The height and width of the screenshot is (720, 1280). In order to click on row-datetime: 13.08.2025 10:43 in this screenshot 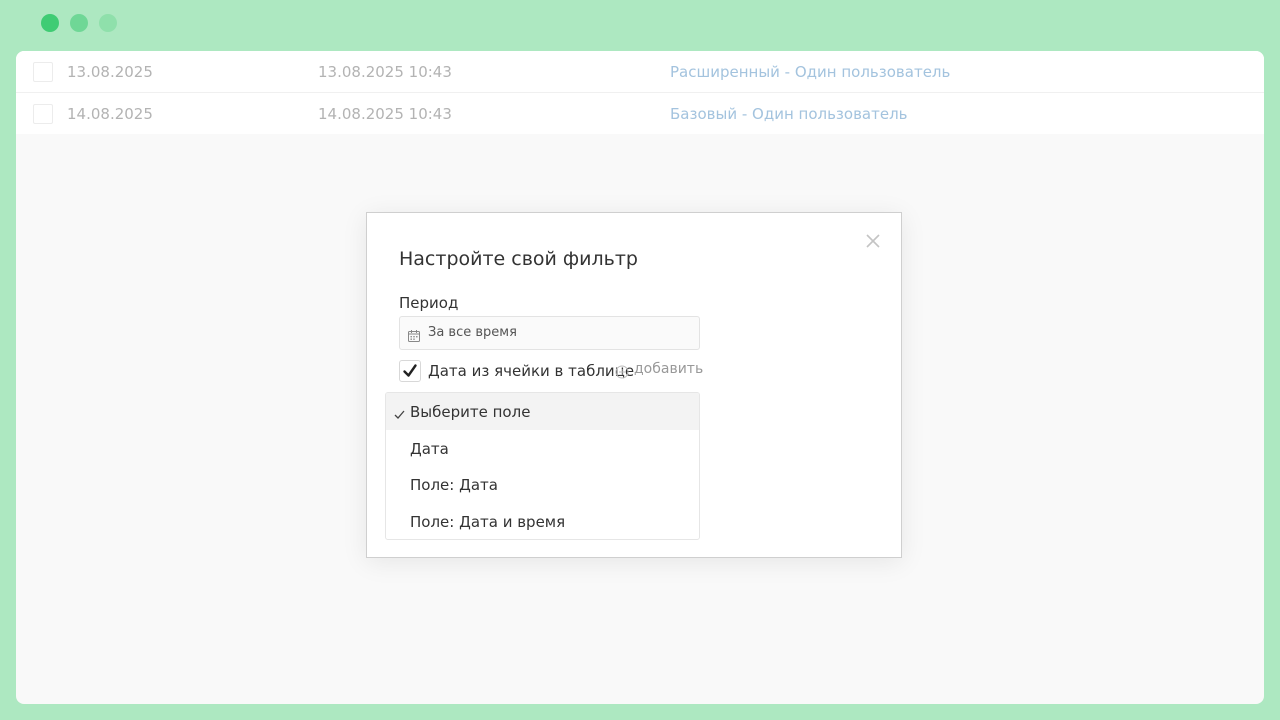, I will do `click(385, 72)`.